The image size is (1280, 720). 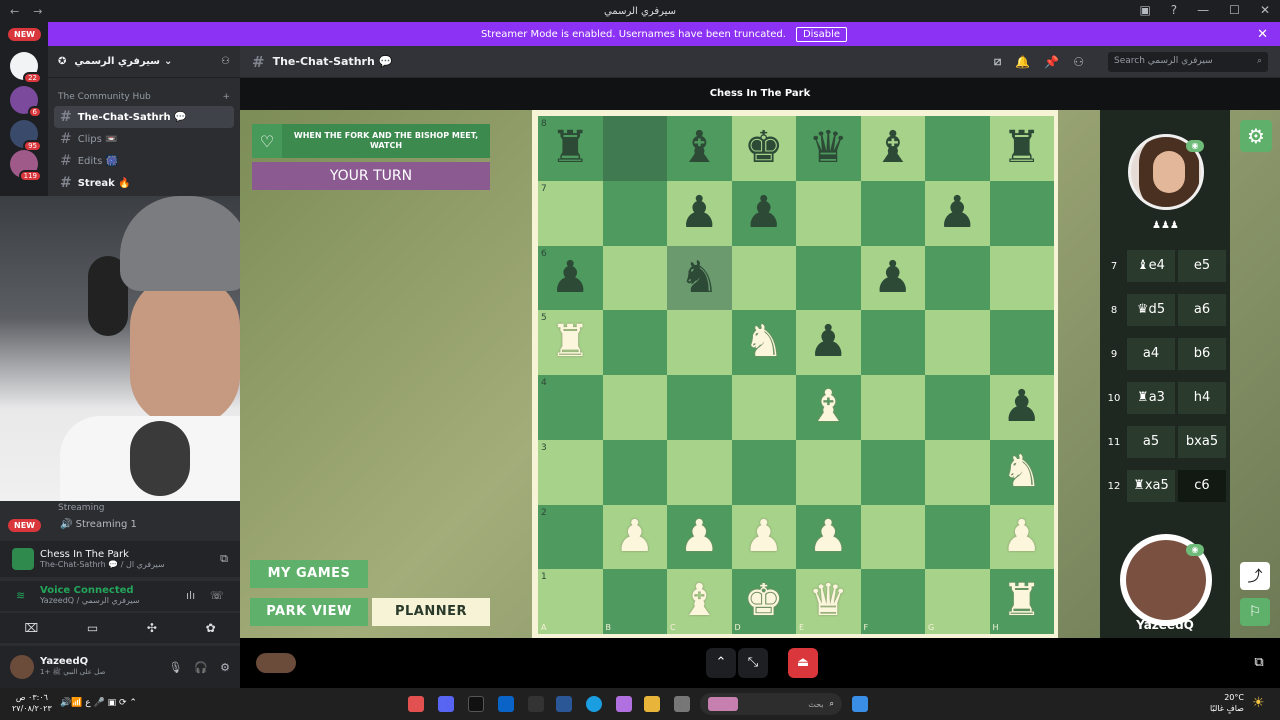 What do you see at coordinates (32, 703) in the screenshot?
I see `taskbar-clock: ٠٣:٠٦ ص ٢٧/٠٨/٢٠٢٣` at bounding box center [32, 703].